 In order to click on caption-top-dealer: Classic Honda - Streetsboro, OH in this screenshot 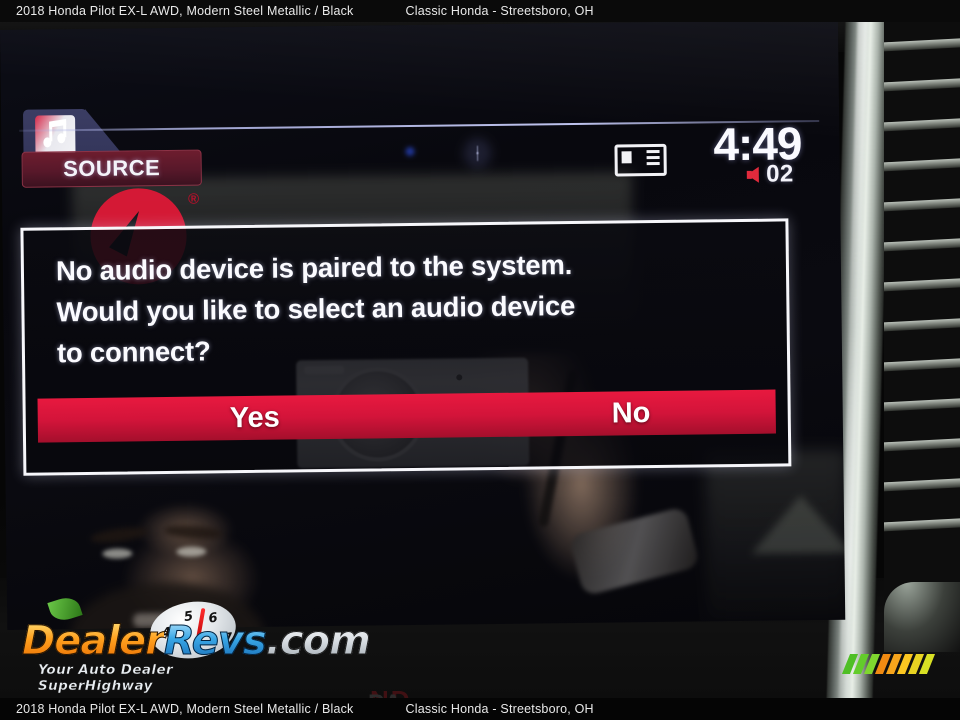, I will do `click(499, 11)`.